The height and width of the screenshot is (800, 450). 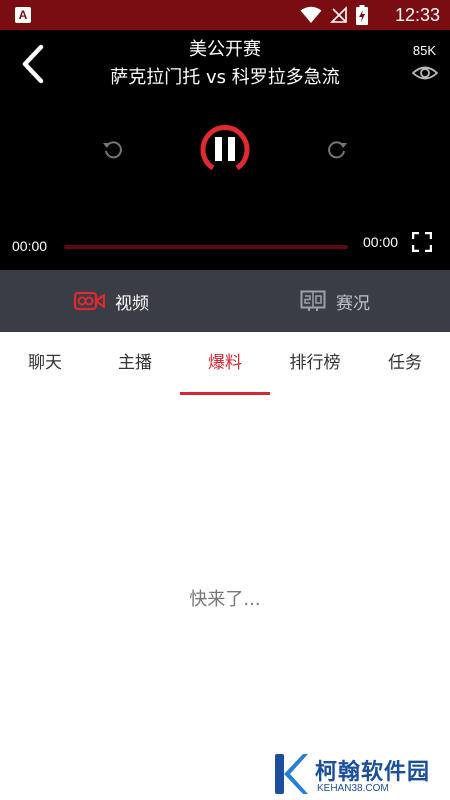 I want to click on tab-chat: 聊天, so click(x=45, y=363).